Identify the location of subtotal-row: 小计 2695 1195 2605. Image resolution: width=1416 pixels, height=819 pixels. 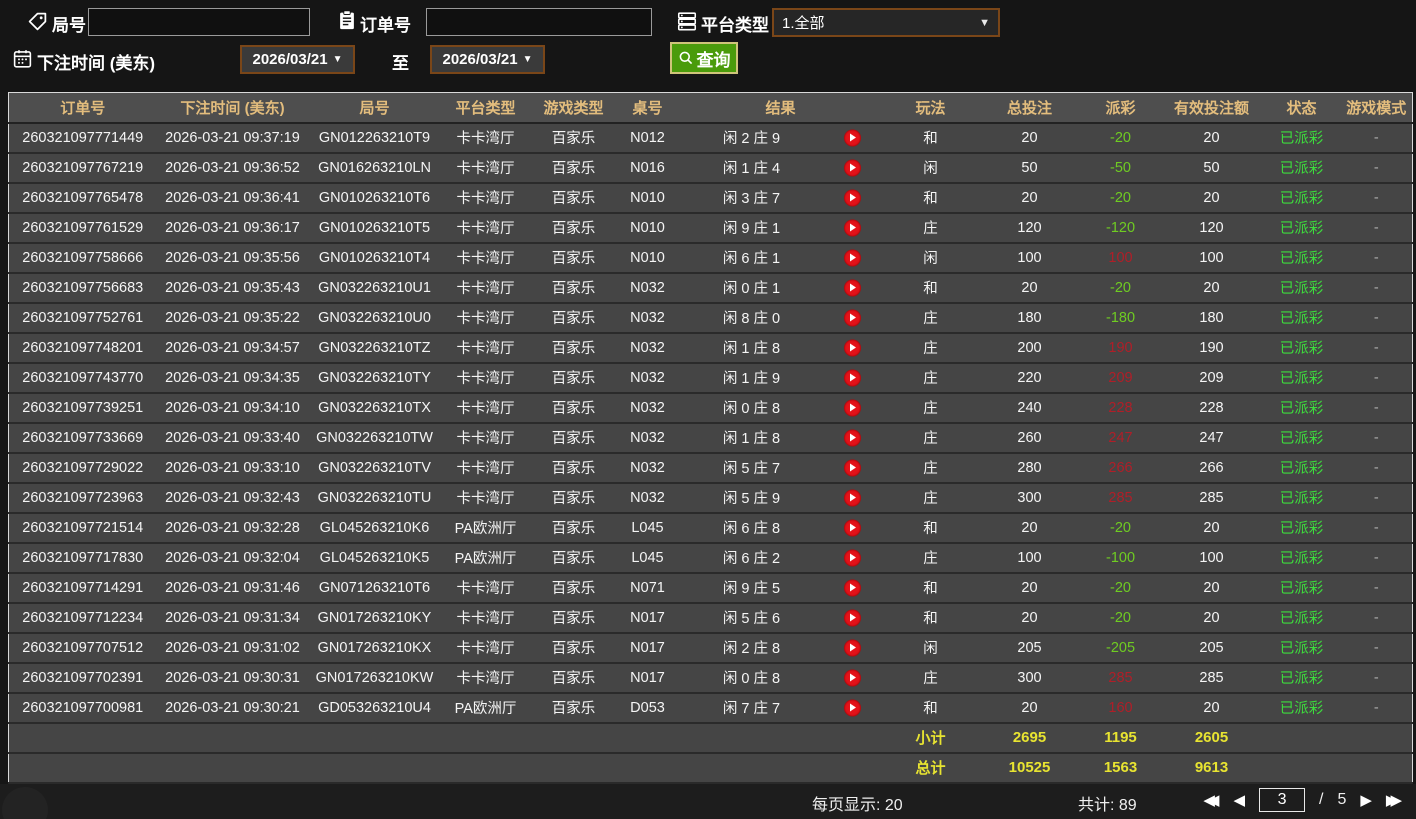
(710, 738).